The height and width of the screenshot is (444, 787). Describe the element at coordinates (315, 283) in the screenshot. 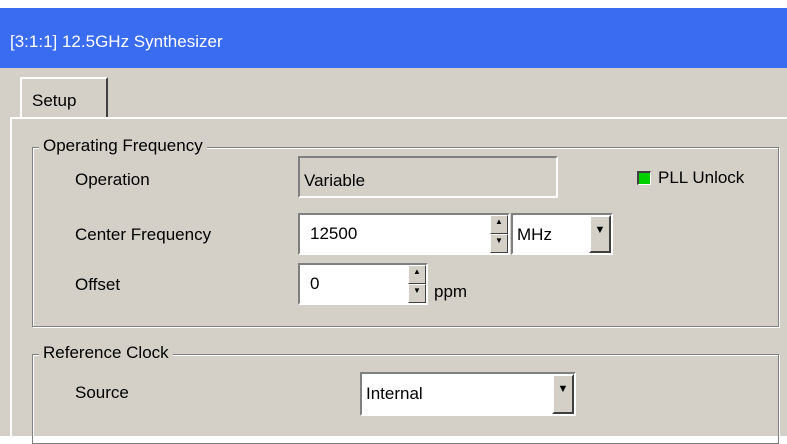

I see `offset-value: 0` at that location.